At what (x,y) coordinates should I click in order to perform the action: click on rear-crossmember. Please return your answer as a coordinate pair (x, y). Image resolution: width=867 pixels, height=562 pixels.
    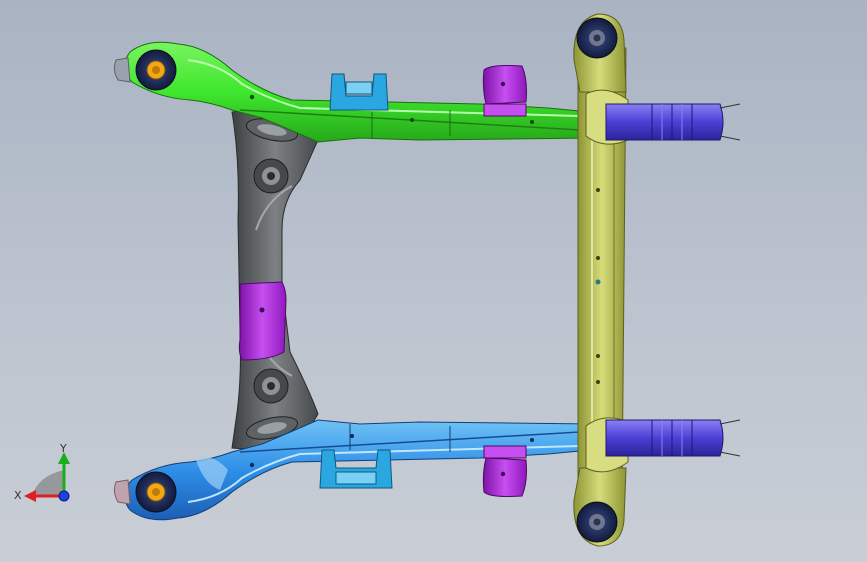
    Looking at the image, I should click on (275, 280).